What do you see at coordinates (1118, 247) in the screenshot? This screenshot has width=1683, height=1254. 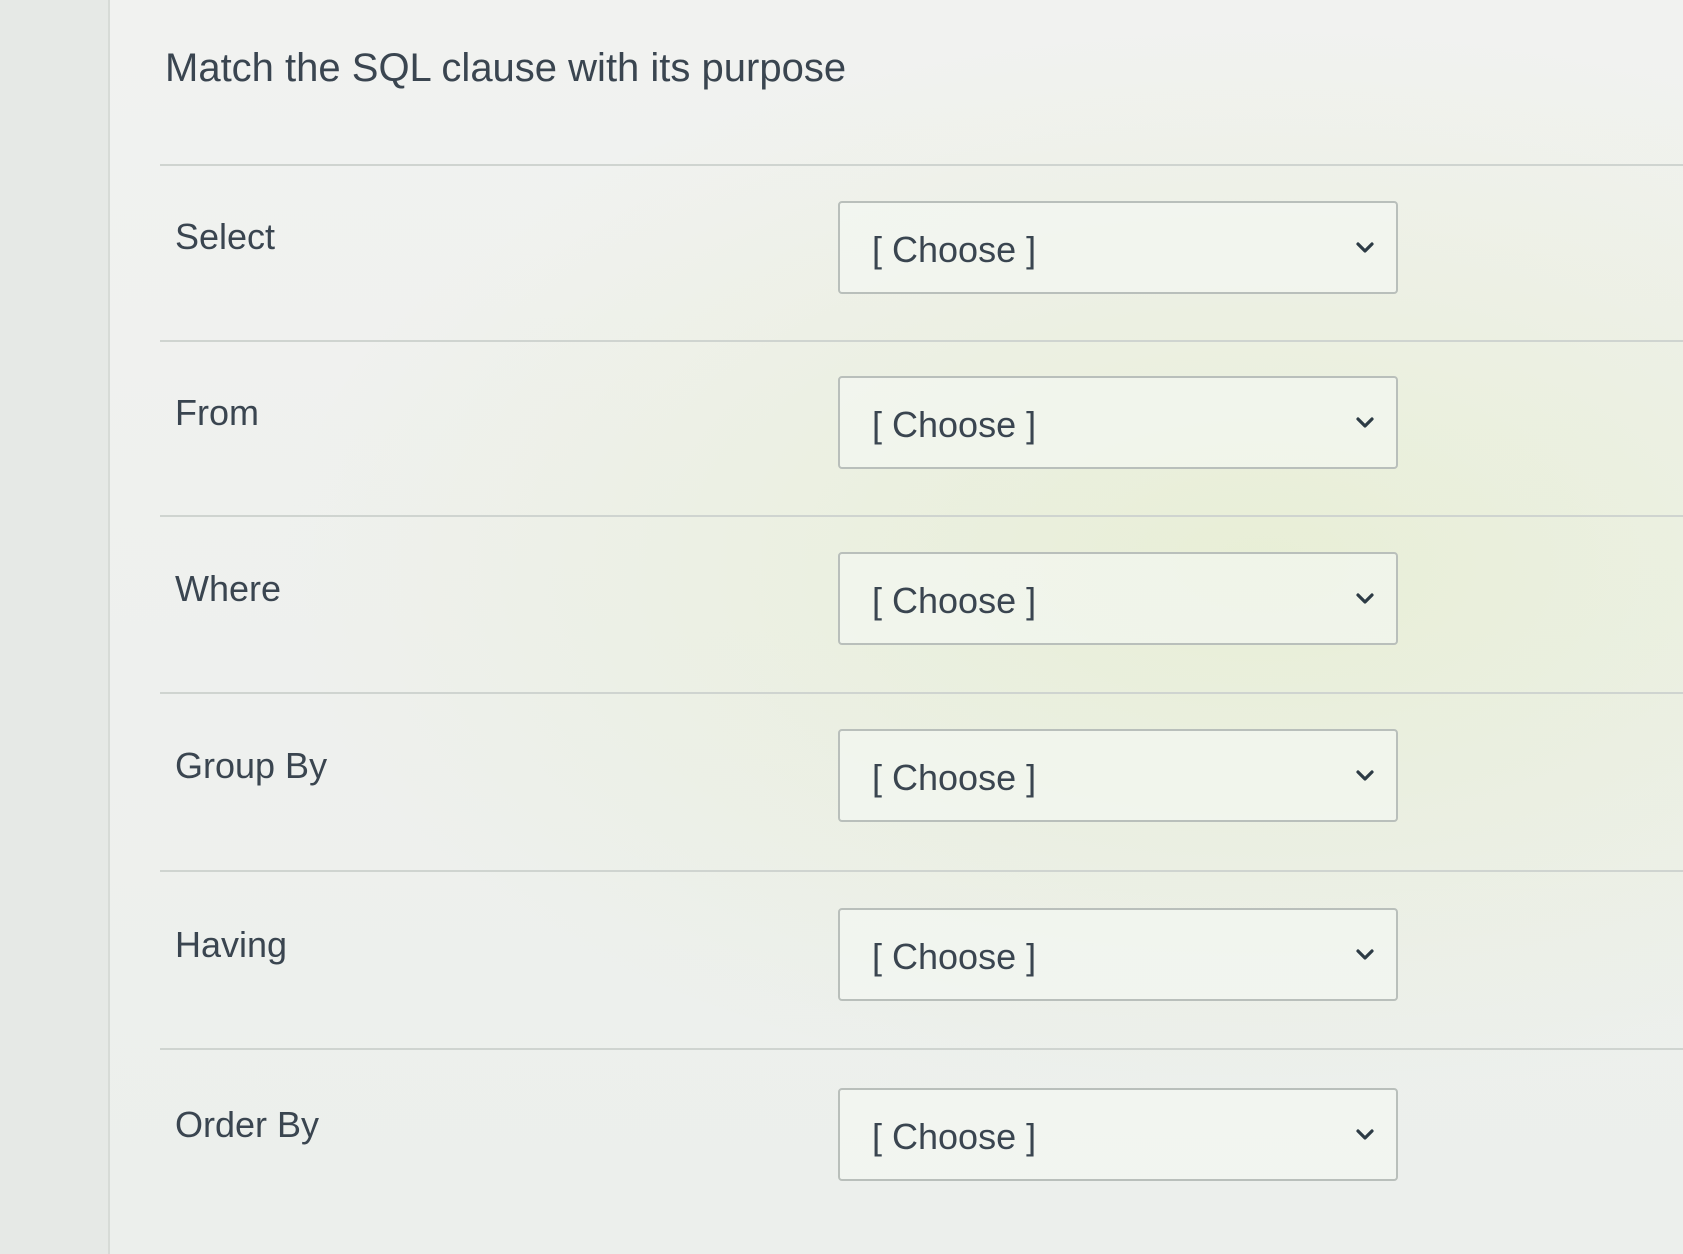 I see `answer-dropdown-select: [ Choose ]` at bounding box center [1118, 247].